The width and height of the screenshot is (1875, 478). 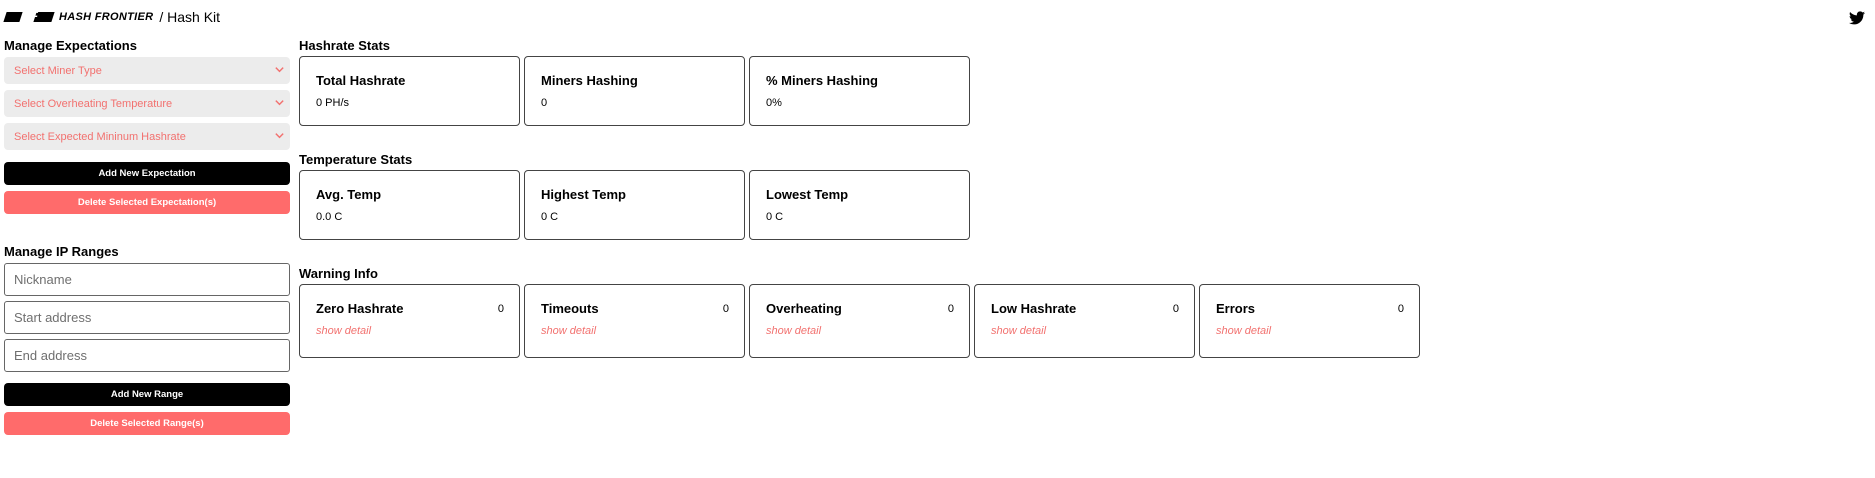 I want to click on start-address-input: Start address, so click(x=147, y=317).